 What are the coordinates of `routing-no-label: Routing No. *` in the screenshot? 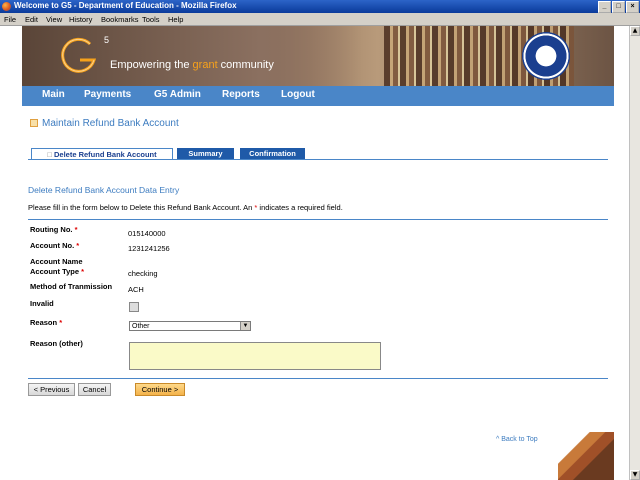 It's located at (54, 229).